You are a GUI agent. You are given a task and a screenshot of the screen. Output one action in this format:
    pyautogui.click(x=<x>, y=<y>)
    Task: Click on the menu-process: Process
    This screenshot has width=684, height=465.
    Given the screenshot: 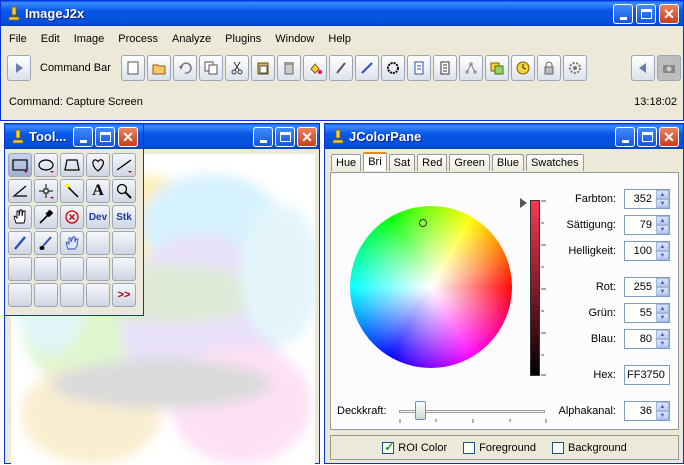 What is the action you would take?
    pyautogui.click(x=138, y=39)
    